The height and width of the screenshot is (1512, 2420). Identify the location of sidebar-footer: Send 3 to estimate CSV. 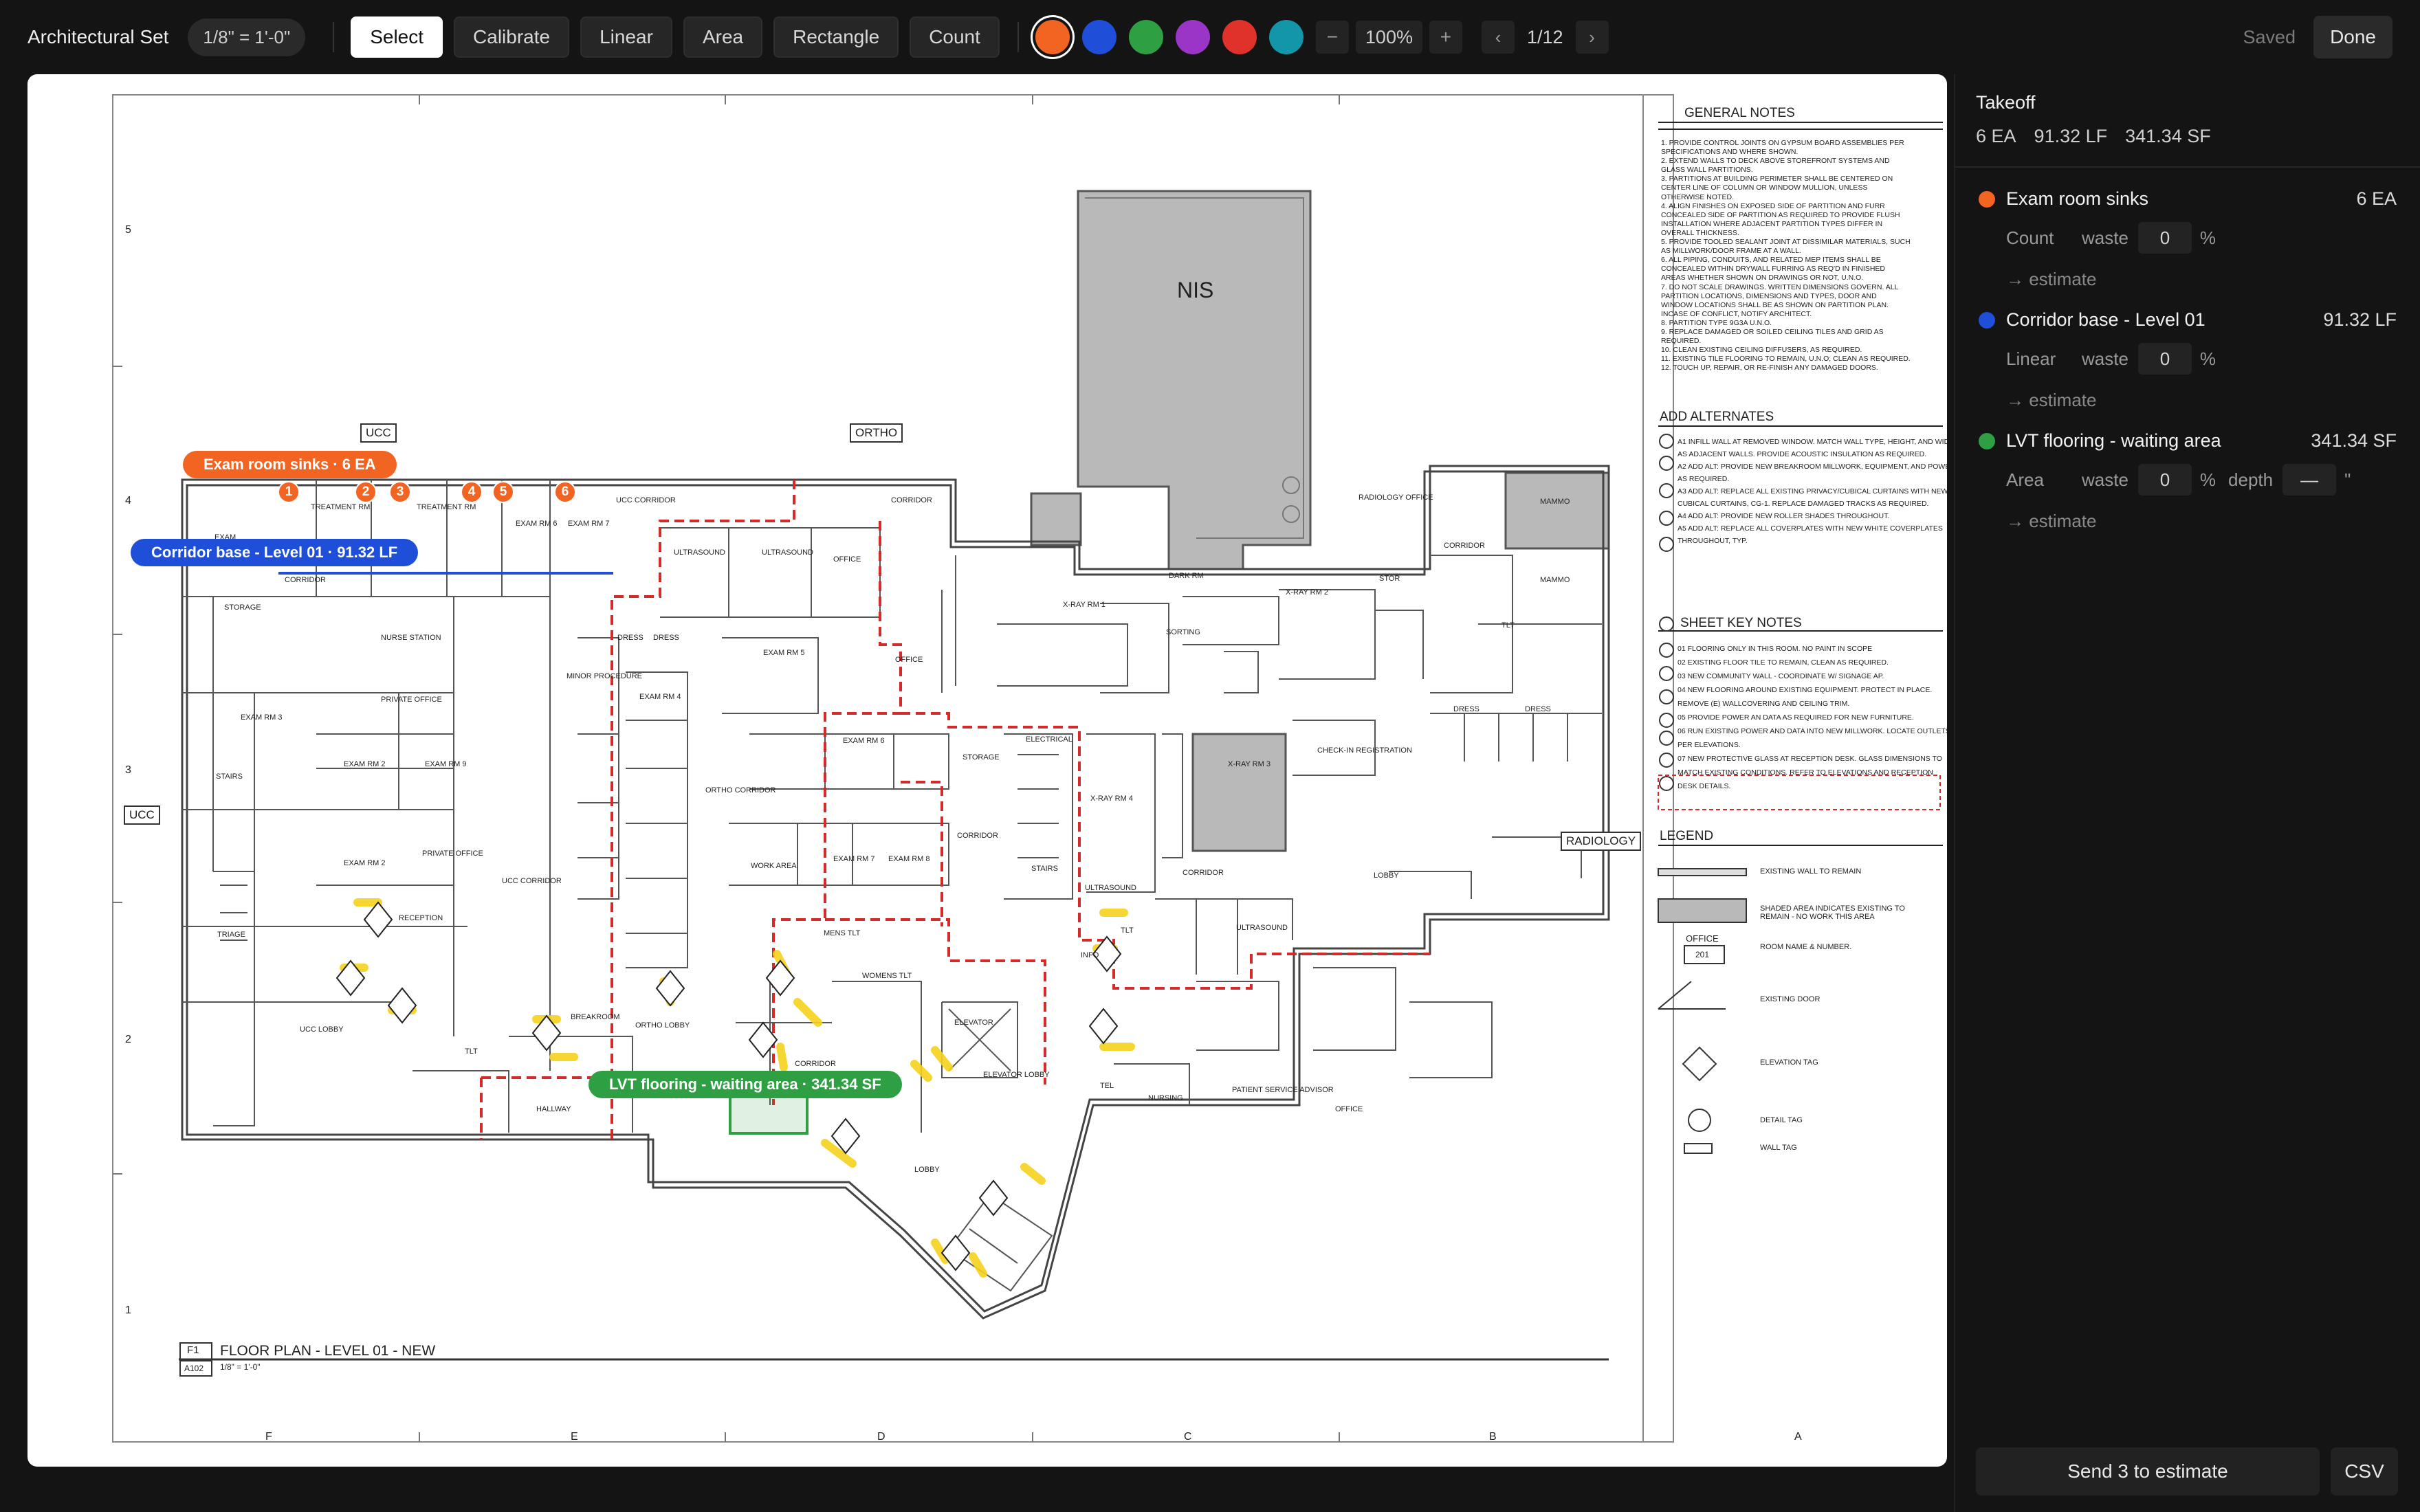
(2187, 1472).